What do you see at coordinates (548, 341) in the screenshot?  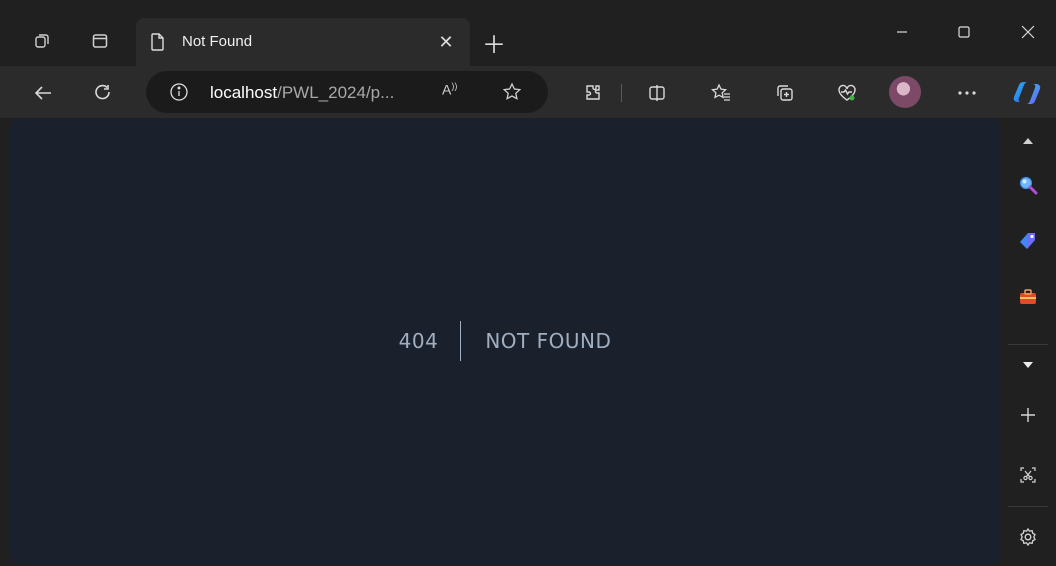 I see `error-text: NOT FOUND` at bounding box center [548, 341].